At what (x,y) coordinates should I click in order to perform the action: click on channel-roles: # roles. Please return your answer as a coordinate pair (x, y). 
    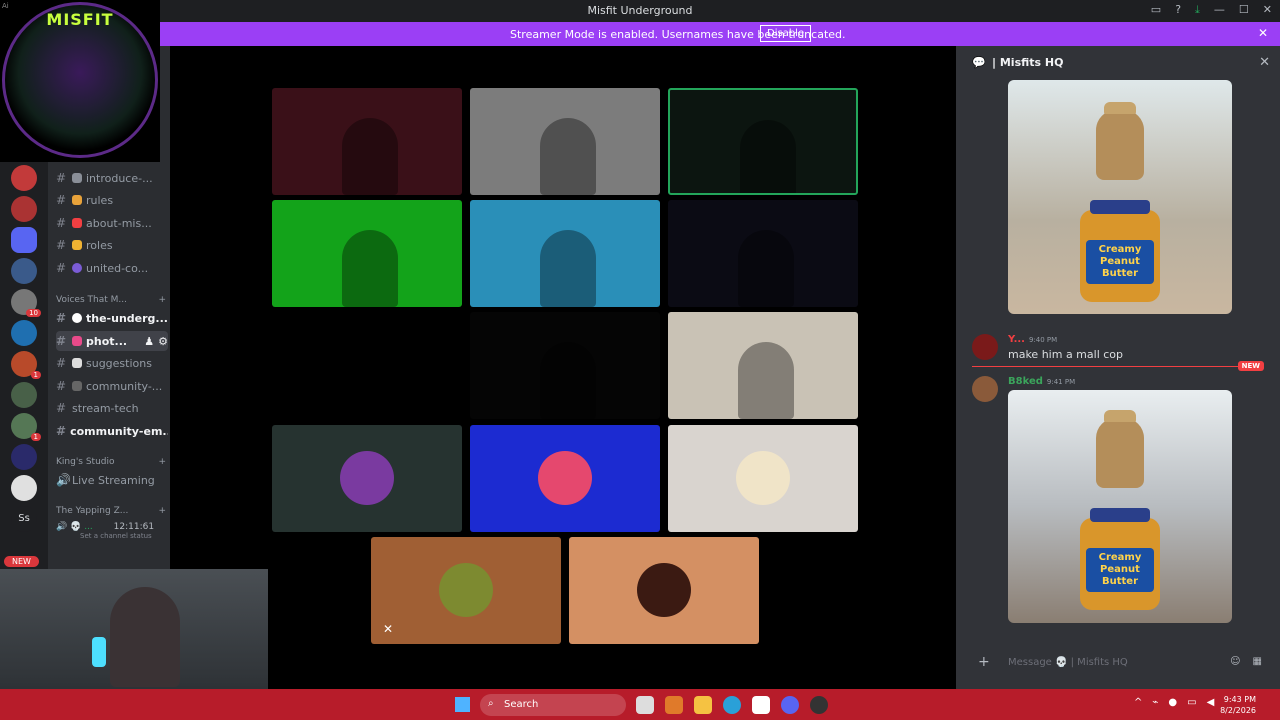
    Looking at the image, I should click on (112, 245).